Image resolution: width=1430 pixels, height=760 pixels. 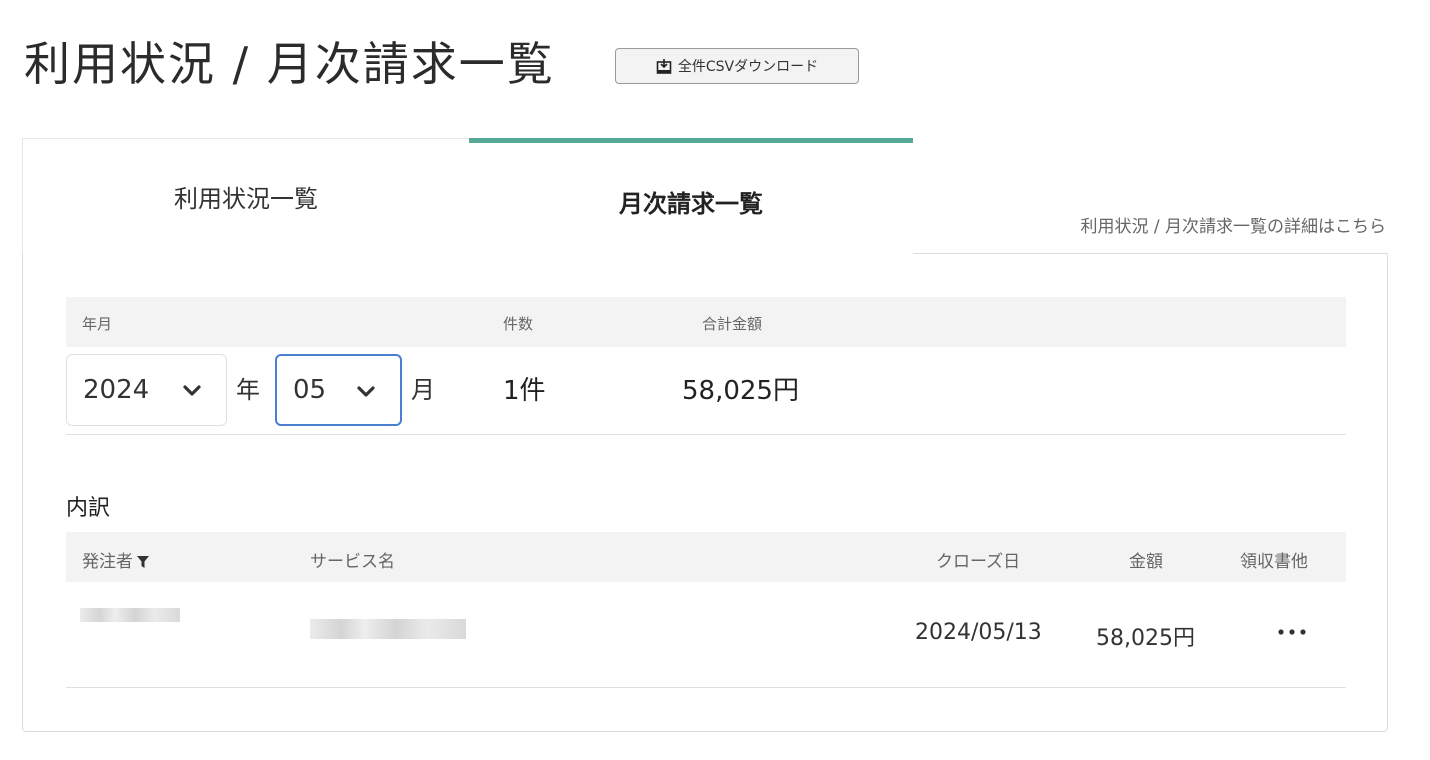 I want to click on csv-download-button: 全件CSVダウンロード, so click(x=737, y=66).